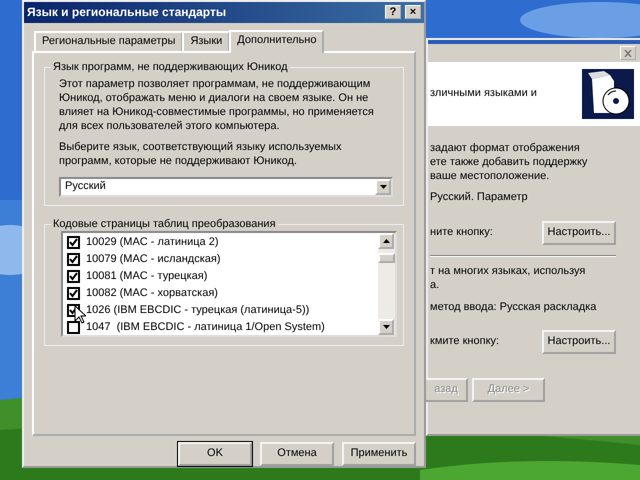 The width and height of the screenshot is (640, 480). What do you see at coordinates (461, 233) in the screenshot?
I see `instruction-text: ните кнопку:` at bounding box center [461, 233].